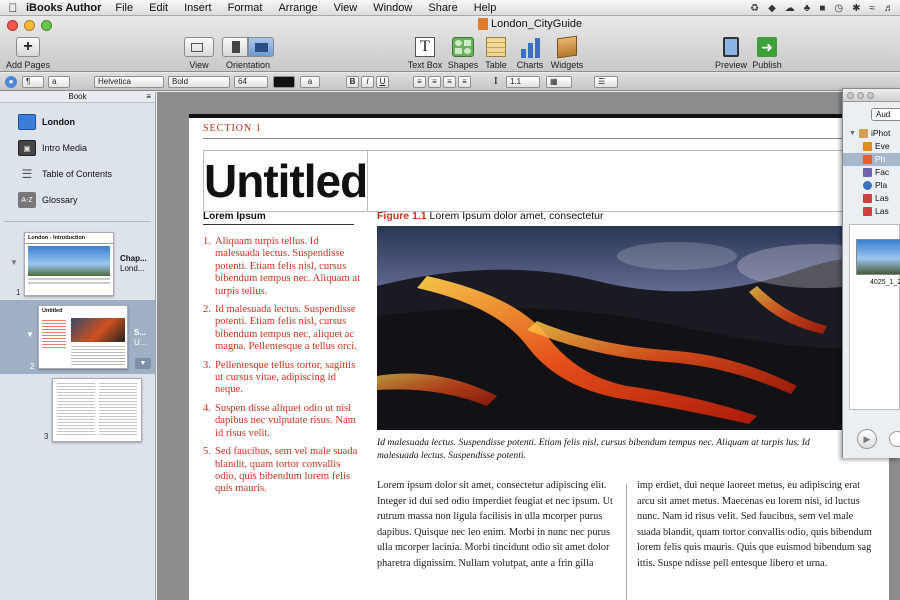 This screenshot has height=600, width=900. Describe the element at coordinates (251, 82) in the screenshot. I see `font-size-field: 64` at that location.